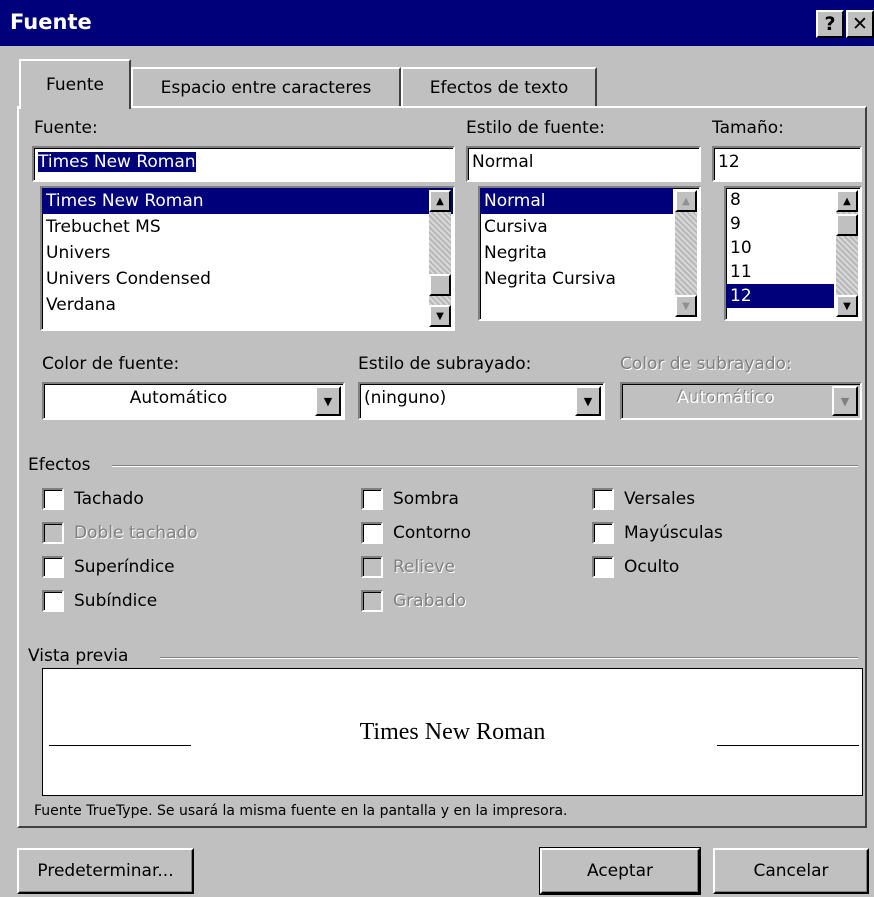 This screenshot has height=897, width=874. I want to click on tab-efectos-label: Efectos de texto, so click(499, 88).